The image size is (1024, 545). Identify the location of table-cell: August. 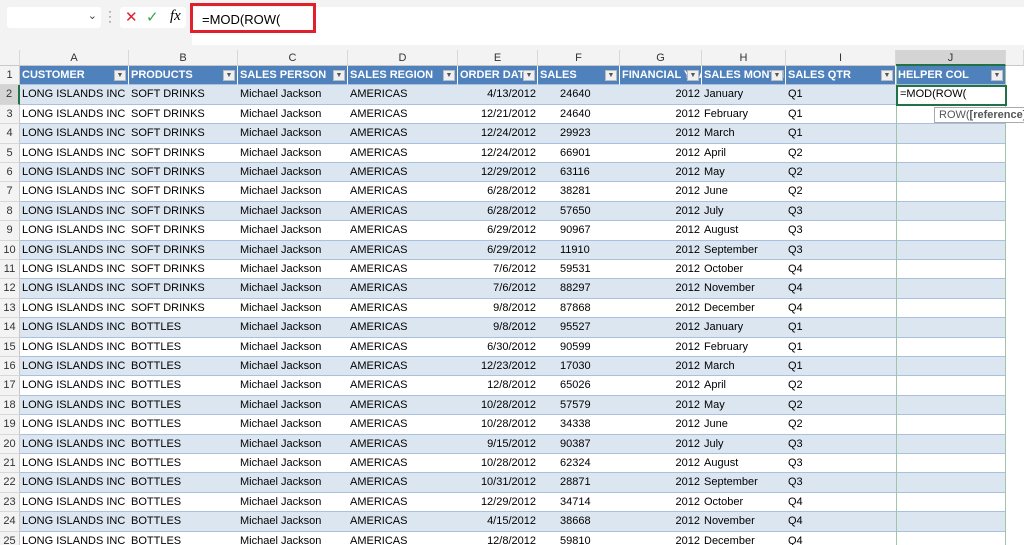
(744, 231).